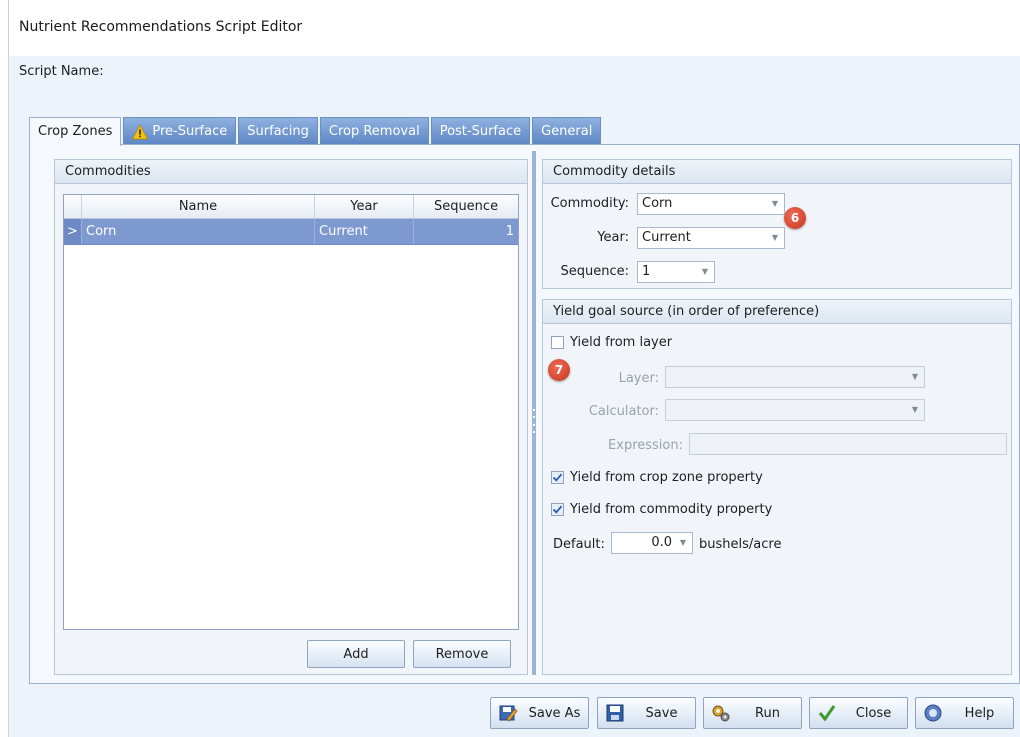 The image size is (1020, 737). Describe the element at coordinates (795, 377) in the screenshot. I see `layer-select: ▼` at that location.